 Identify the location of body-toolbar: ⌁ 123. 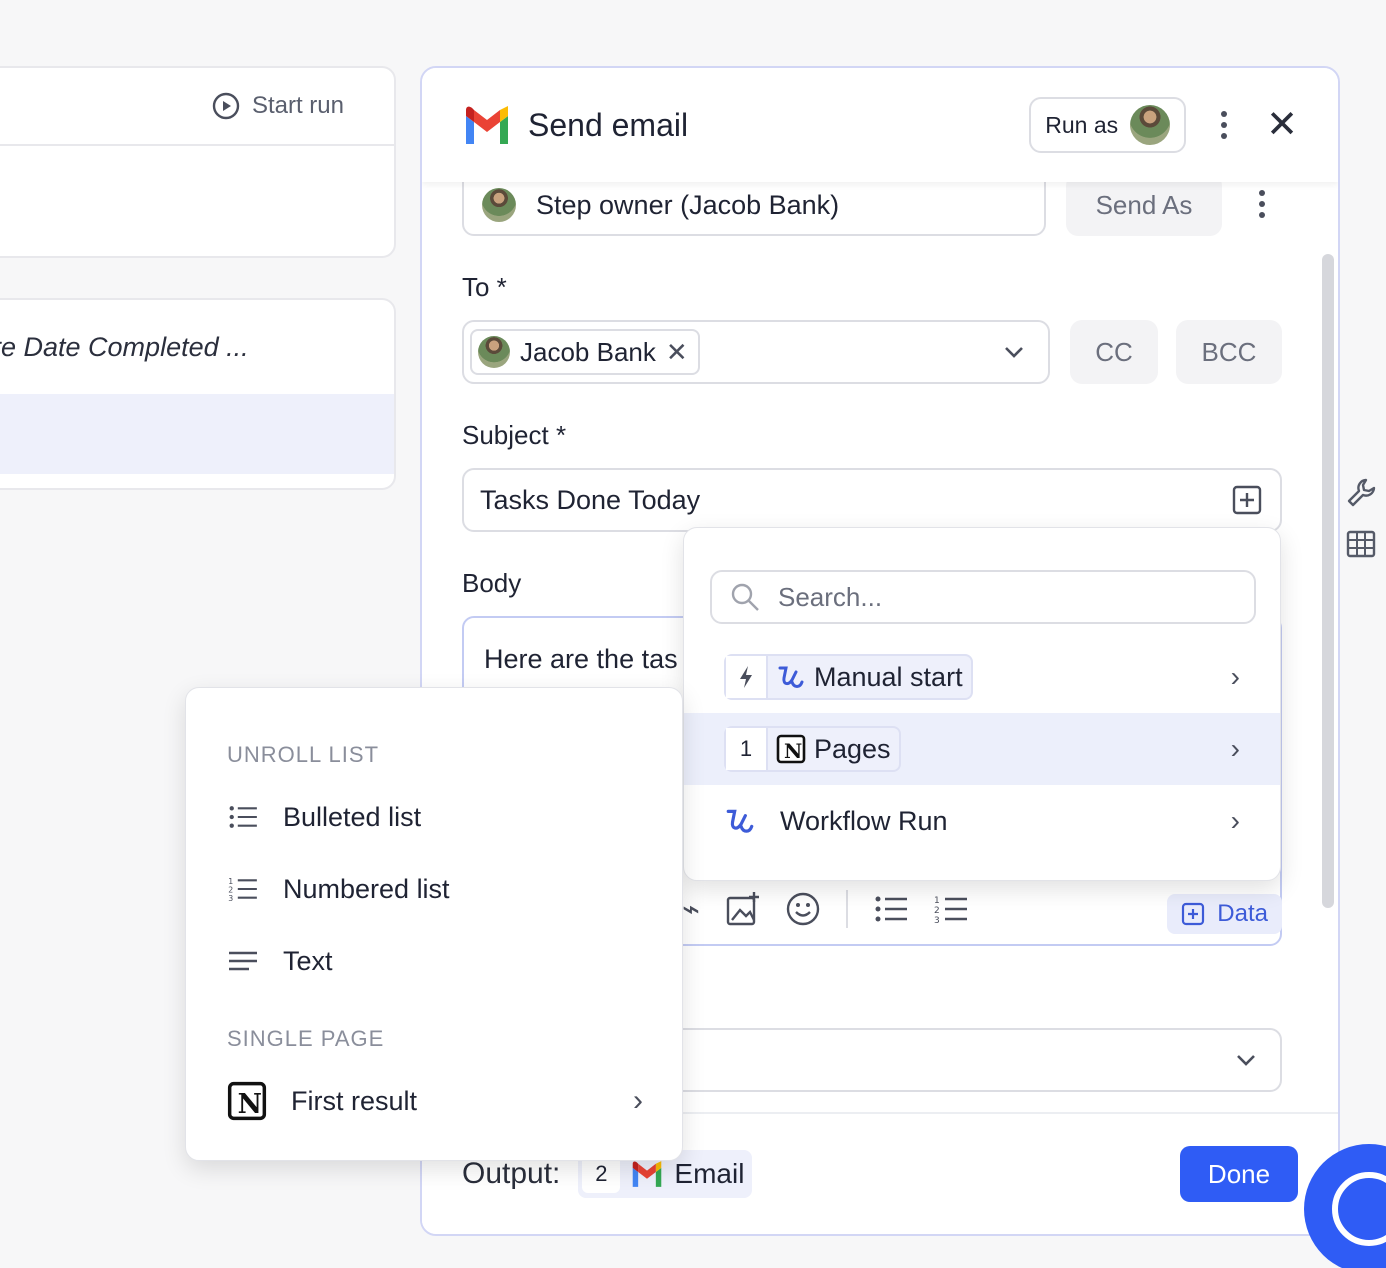
(825, 909).